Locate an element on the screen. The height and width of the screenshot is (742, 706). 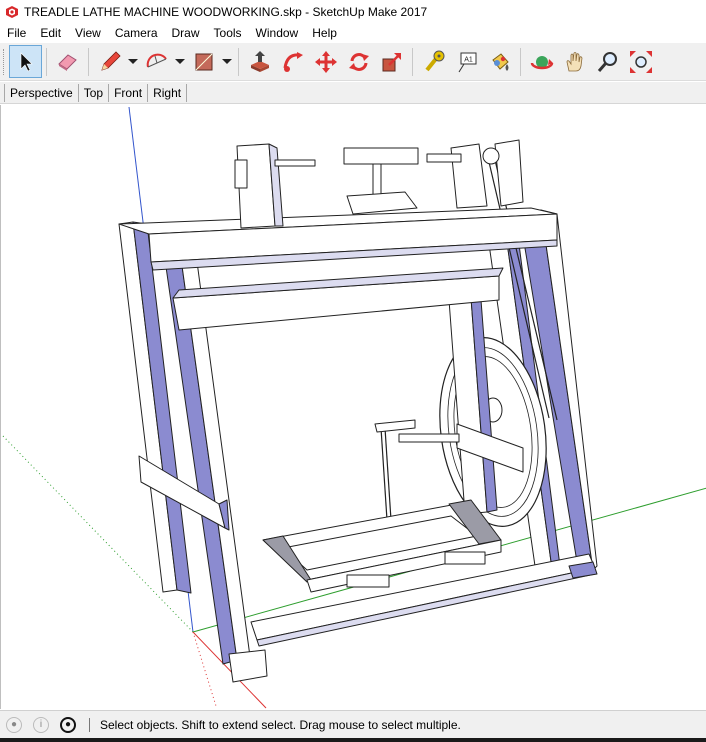
paint-bucket-icon is located at coordinates (500, 61).